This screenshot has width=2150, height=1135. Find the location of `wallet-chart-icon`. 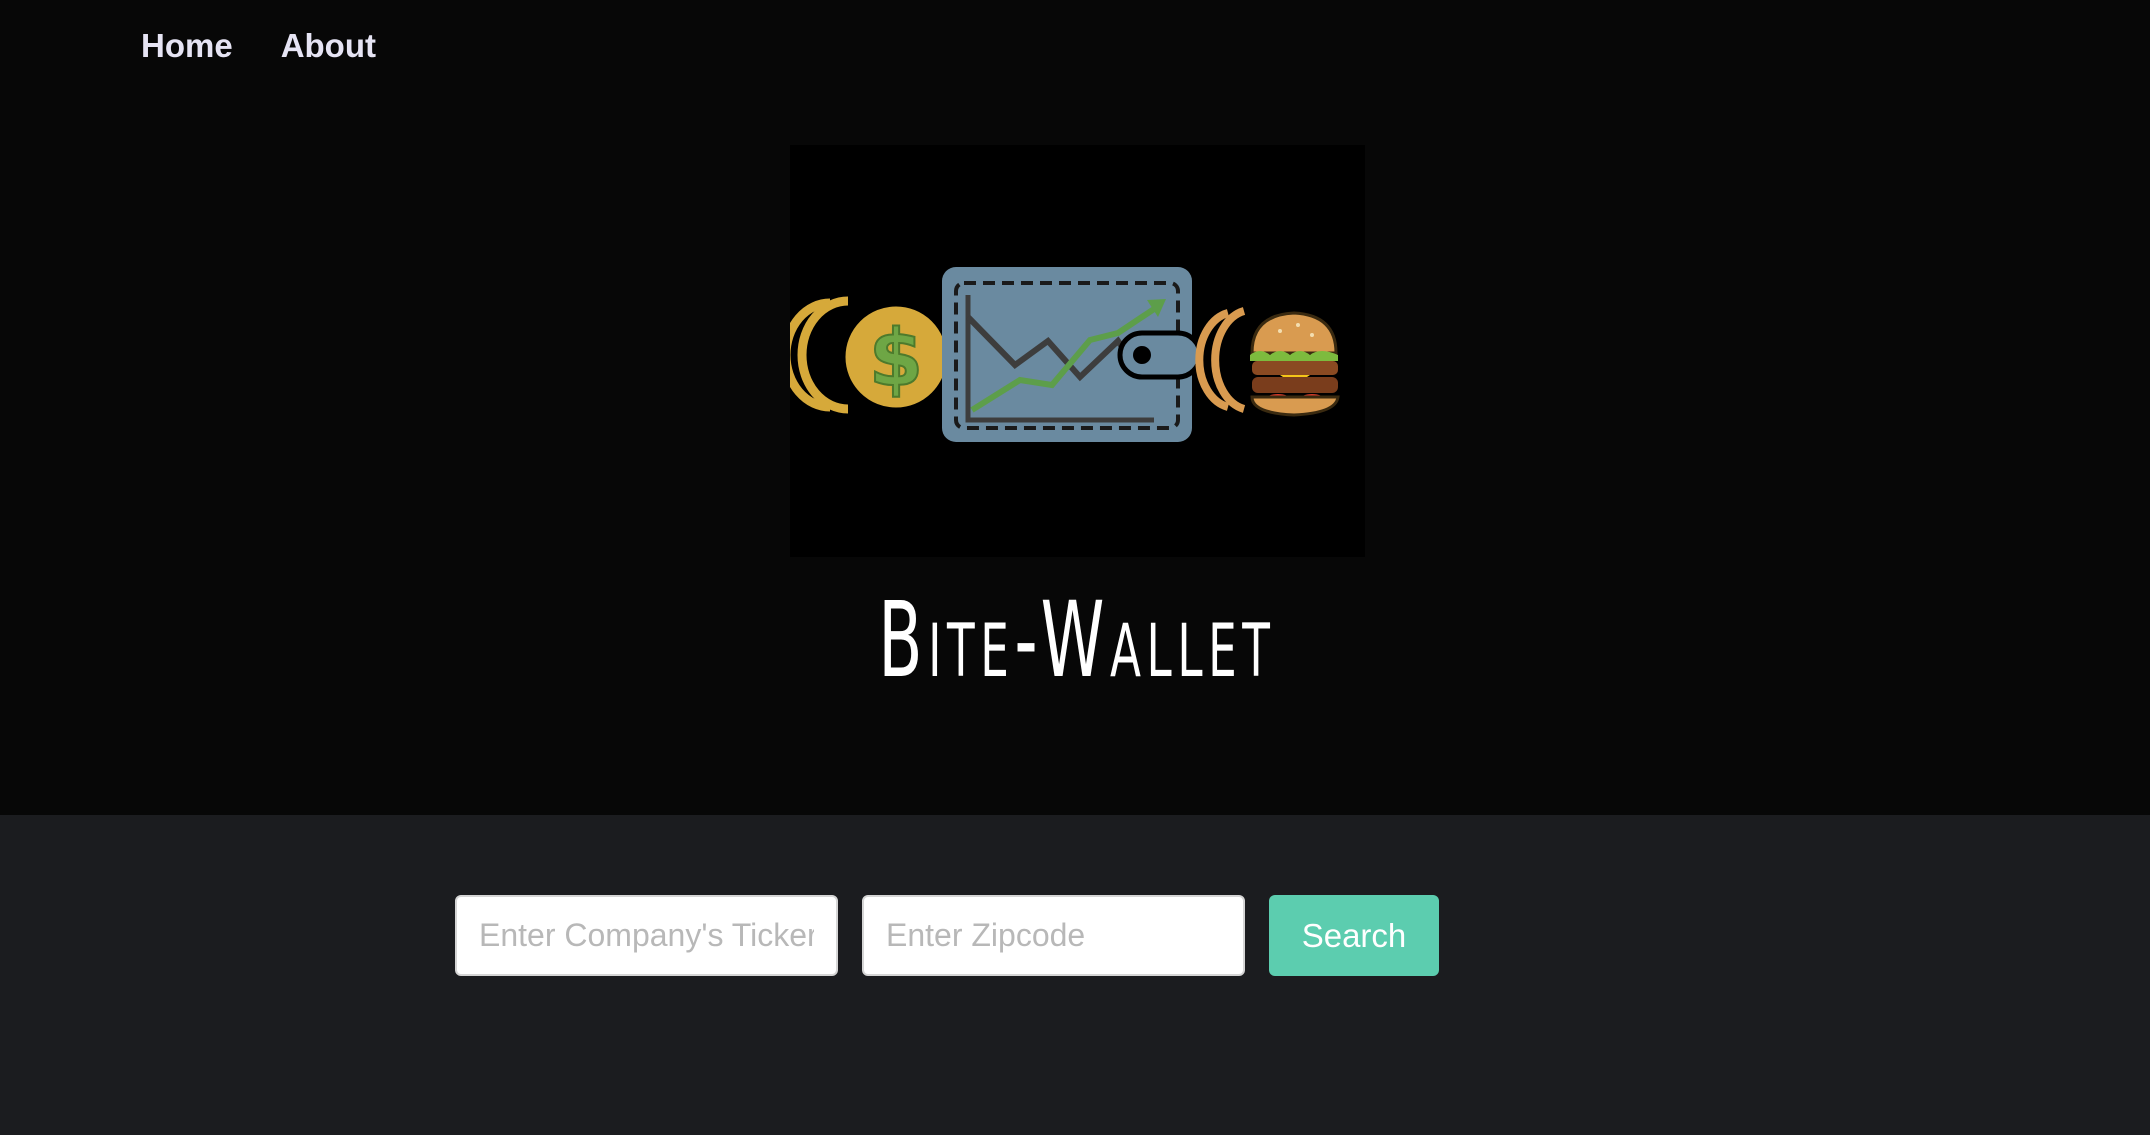

wallet-chart-icon is located at coordinates (1072, 354).